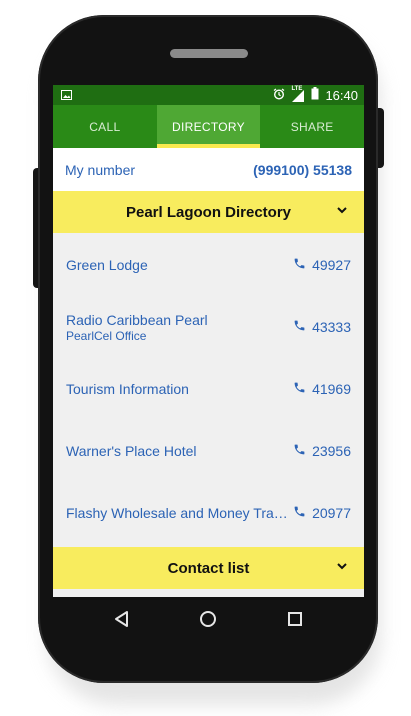 The height and width of the screenshot is (716, 411). Describe the element at coordinates (298, 94) in the screenshot. I see `signal-icon: LTE` at that location.